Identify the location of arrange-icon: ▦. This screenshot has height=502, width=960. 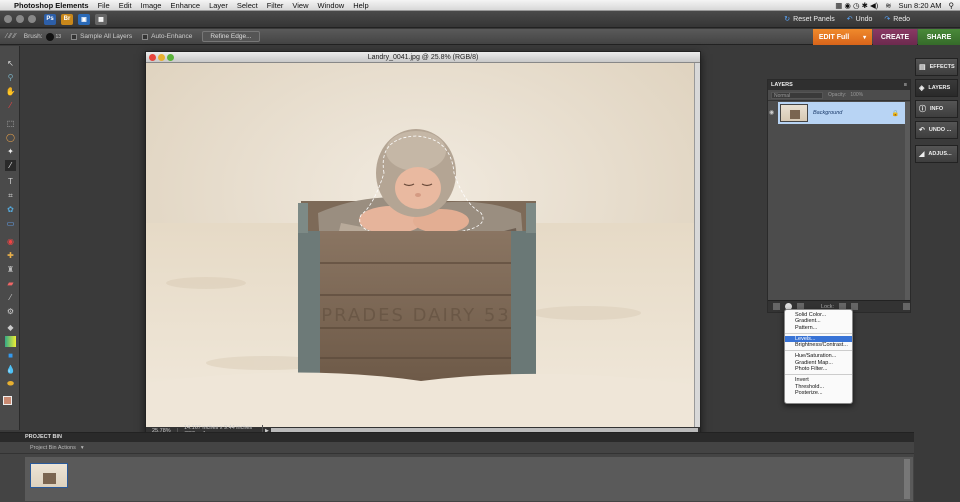
(101, 19).